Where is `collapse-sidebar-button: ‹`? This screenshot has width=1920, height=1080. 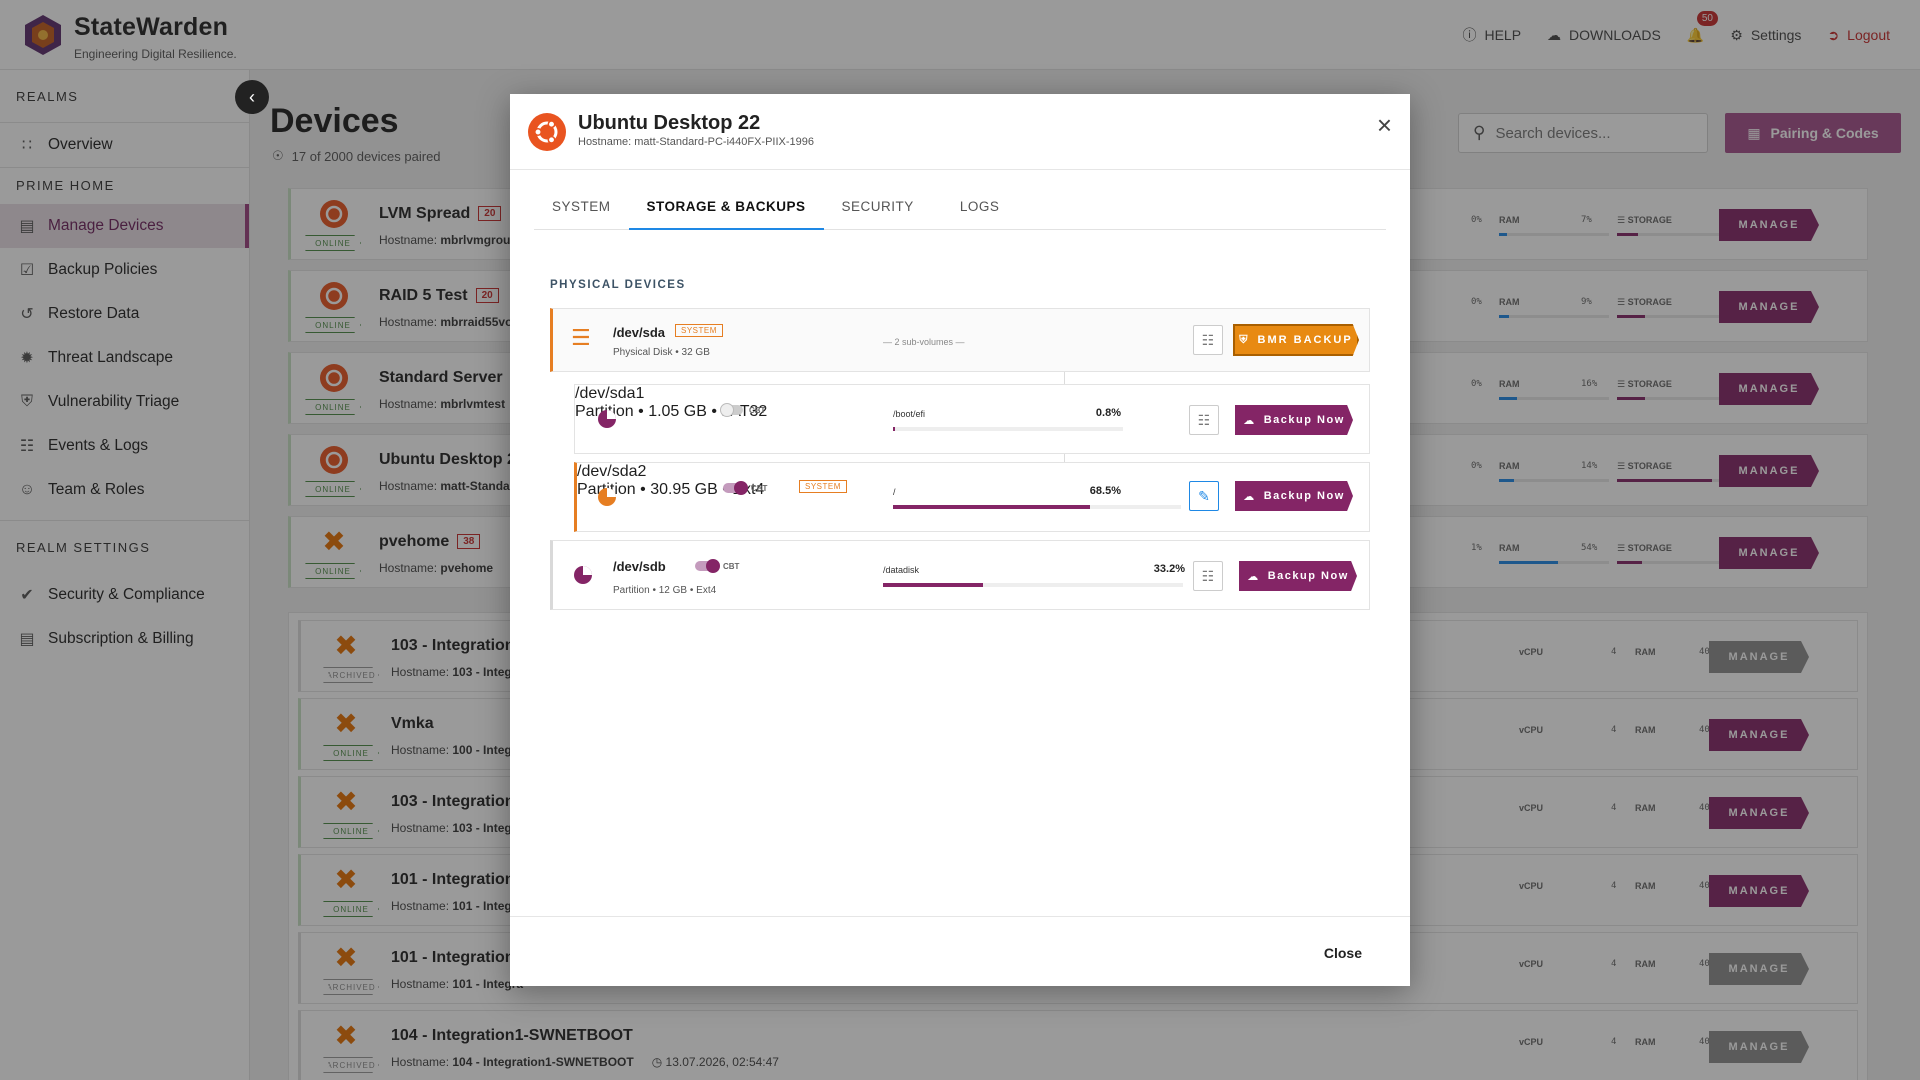
collapse-sidebar-button: ‹ is located at coordinates (252, 97).